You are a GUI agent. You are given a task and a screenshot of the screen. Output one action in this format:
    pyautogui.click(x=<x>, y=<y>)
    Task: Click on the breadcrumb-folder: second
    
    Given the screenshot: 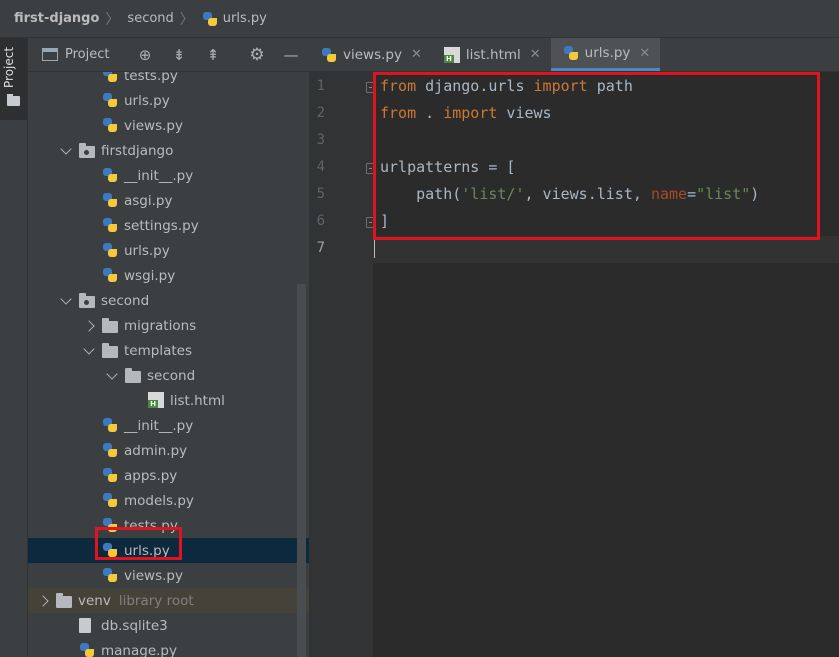 What is the action you would take?
    pyautogui.click(x=150, y=18)
    